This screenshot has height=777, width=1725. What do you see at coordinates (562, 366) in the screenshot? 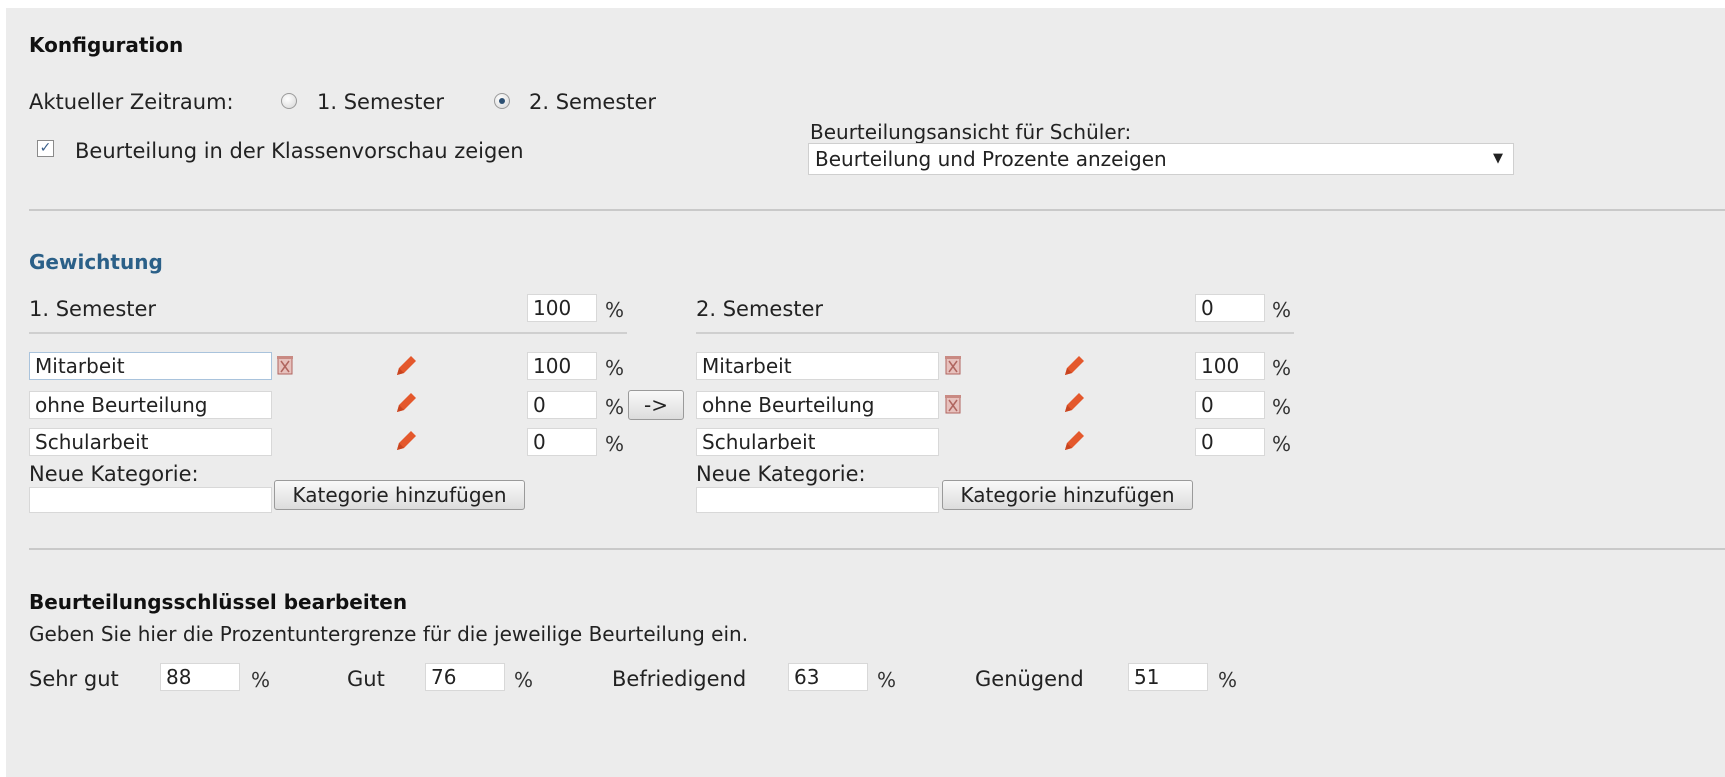
I see `semester1-category-value: 100` at bounding box center [562, 366].